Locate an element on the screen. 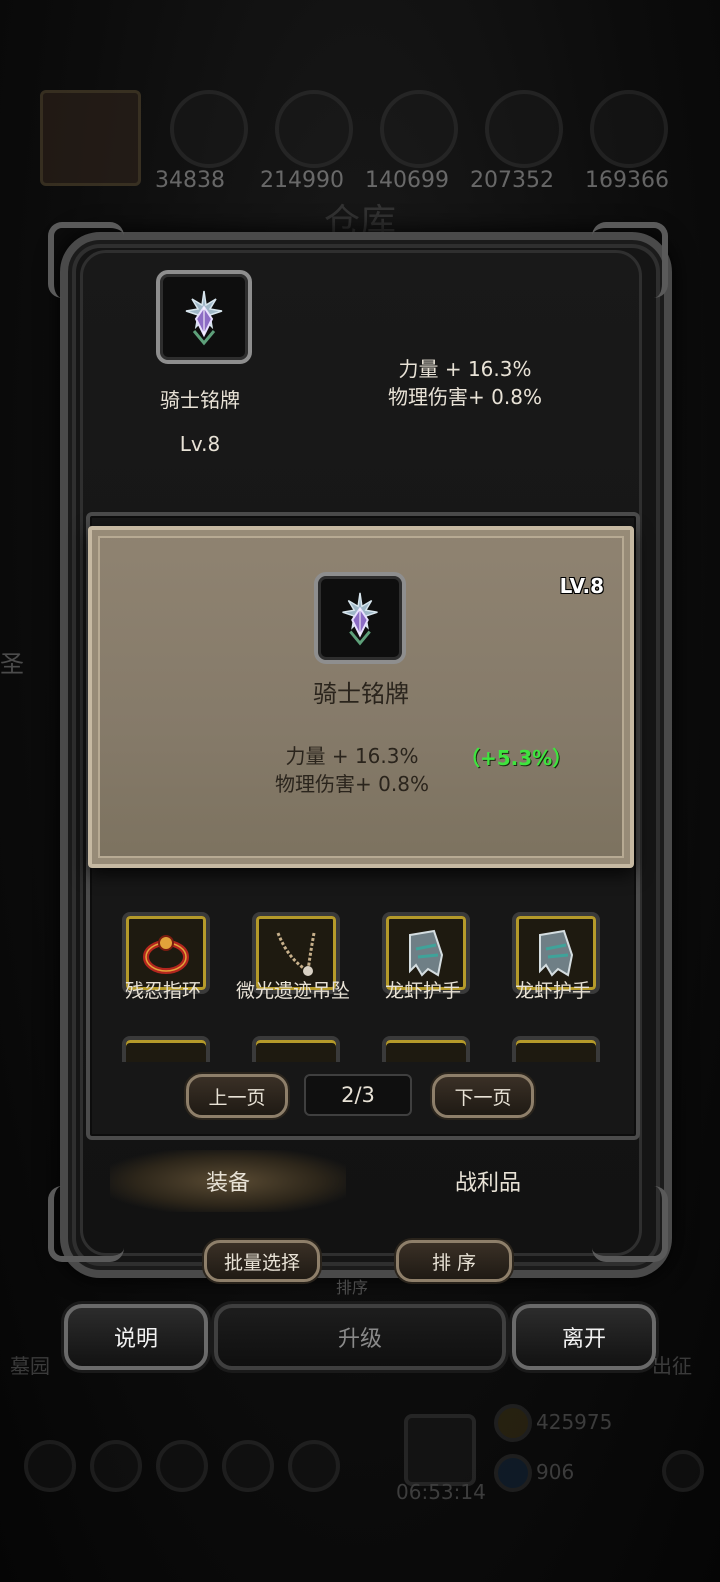 The image size is (720, 1582). page-indicator: 2/3 is located at coordinates (358, 1095).